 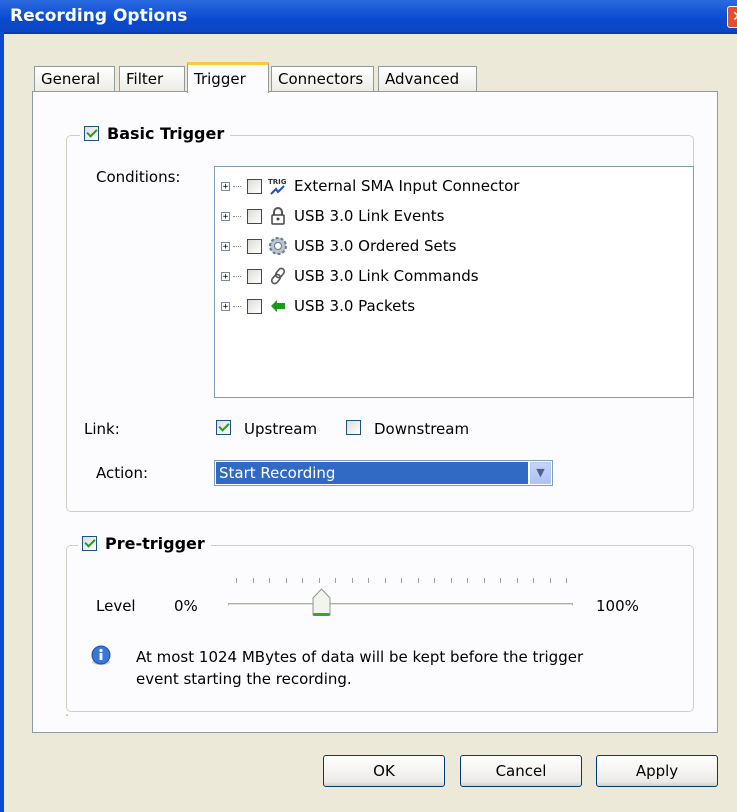 I want to click on condition-label: USB 3.0 Ordered Sets, so click(x=375, y=246).